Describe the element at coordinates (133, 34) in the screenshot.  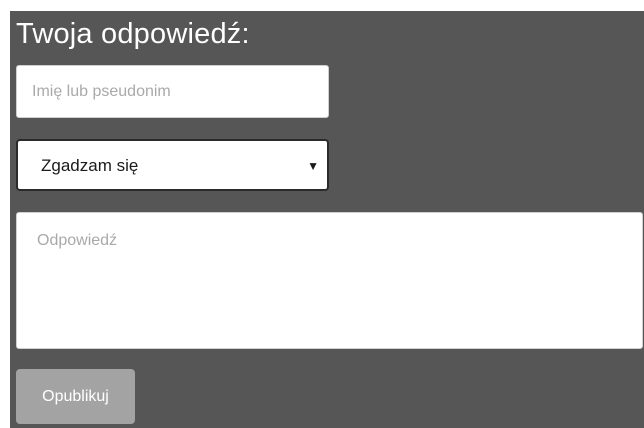
I see `form-heading: Twoja odpowiedź:` at that location.